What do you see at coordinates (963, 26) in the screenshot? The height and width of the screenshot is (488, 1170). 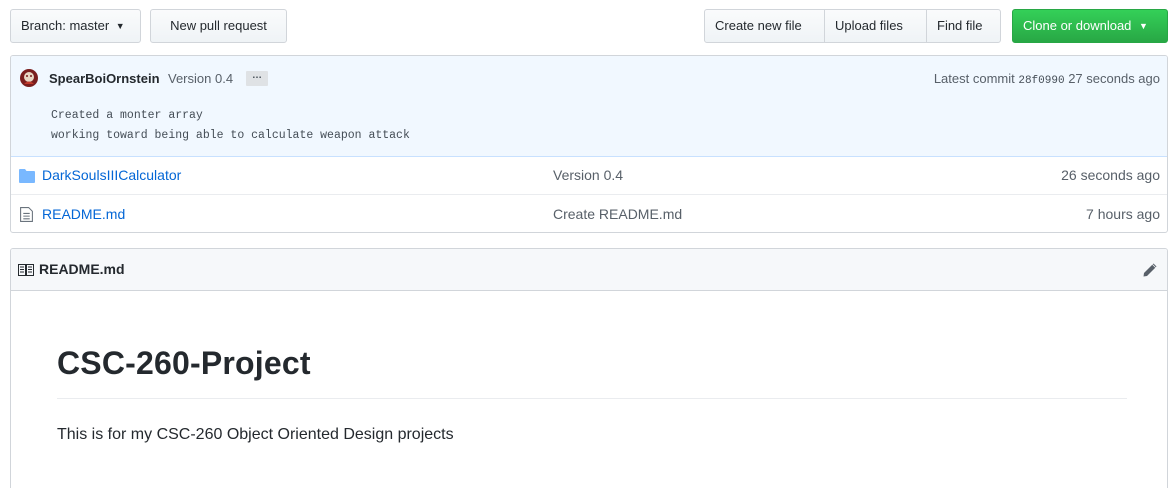 I see `find-file-button: Find file` at bounding box center [963, 26].